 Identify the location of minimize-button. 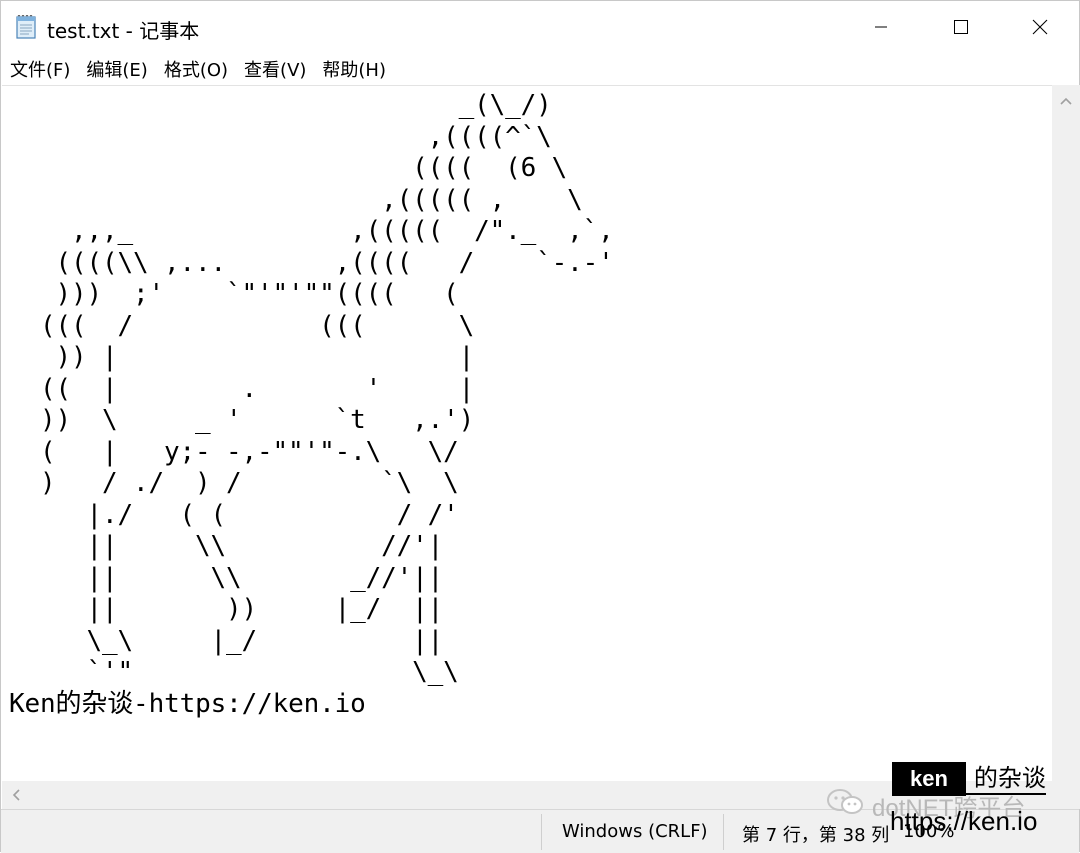
(881, 27).